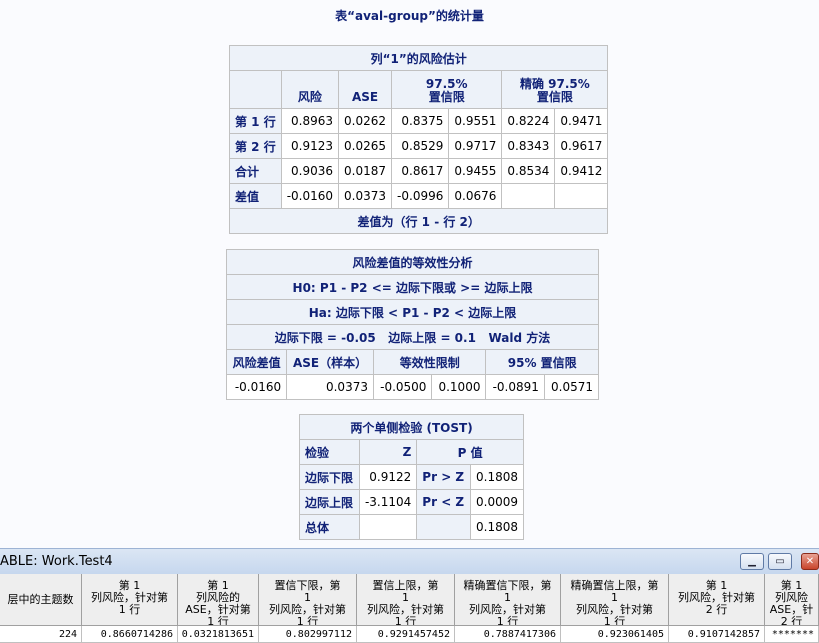 Image resolution: width=819 pixels, height=643 pixels. Describe the element at coordinates (459, 387) in the screenshot. I see `cell: 0.1000` at that location.